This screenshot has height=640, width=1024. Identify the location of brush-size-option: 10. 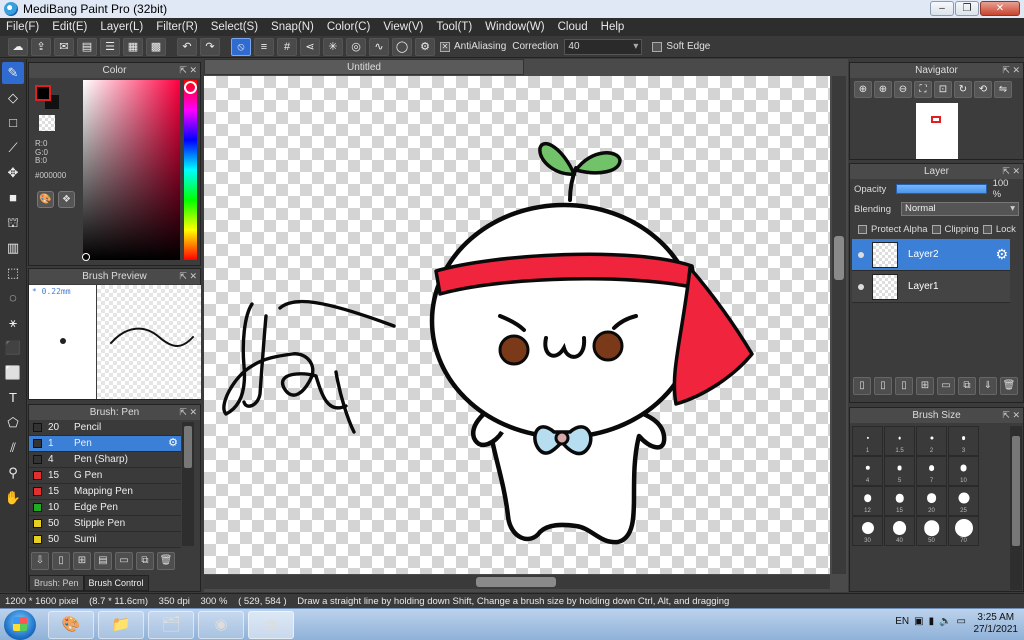
(963, 471).